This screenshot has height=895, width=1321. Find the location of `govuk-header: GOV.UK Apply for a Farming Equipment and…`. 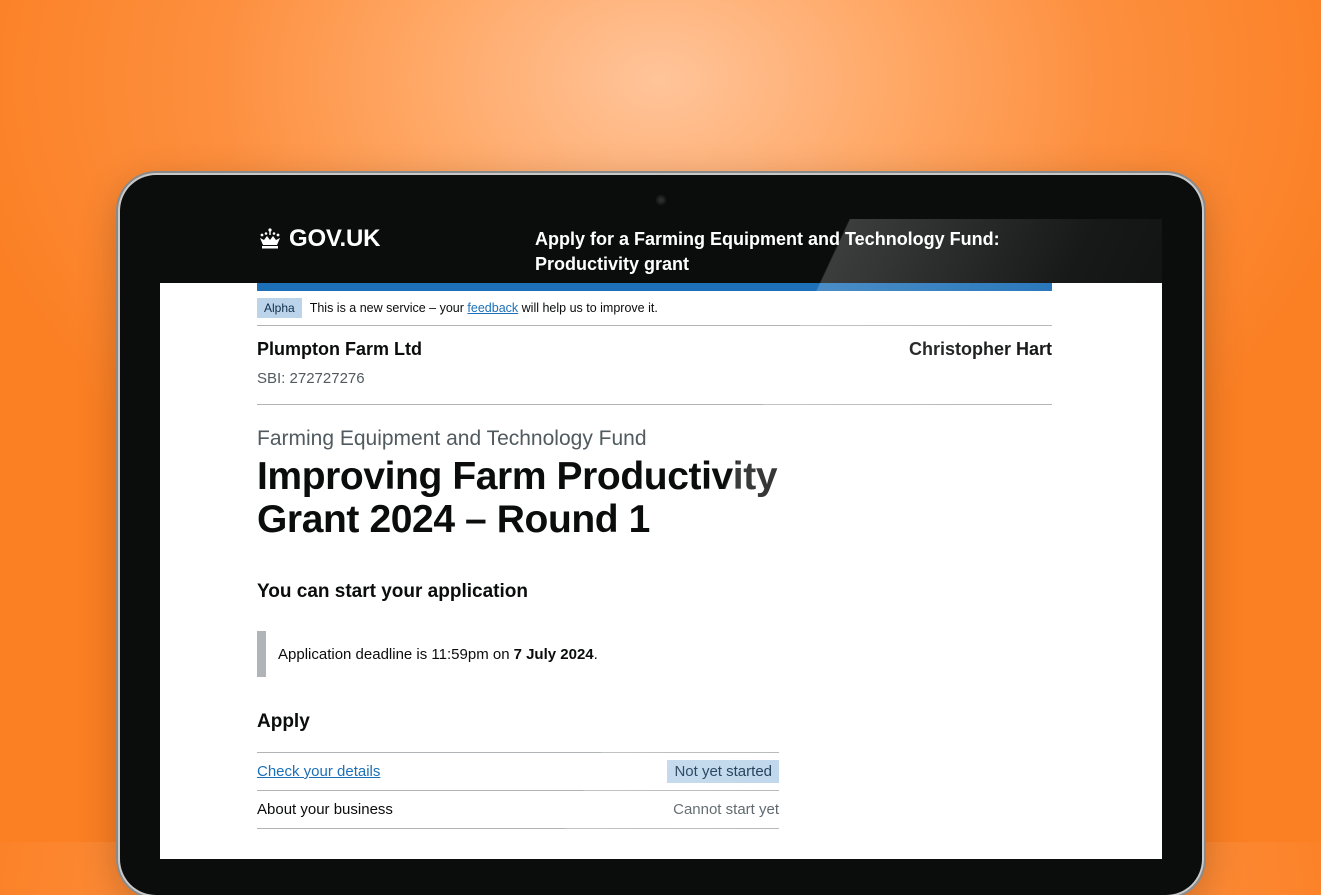

govuk-header: GOV.UK Apply for a Farming Equipment and… is located at coordinates (661, 251).